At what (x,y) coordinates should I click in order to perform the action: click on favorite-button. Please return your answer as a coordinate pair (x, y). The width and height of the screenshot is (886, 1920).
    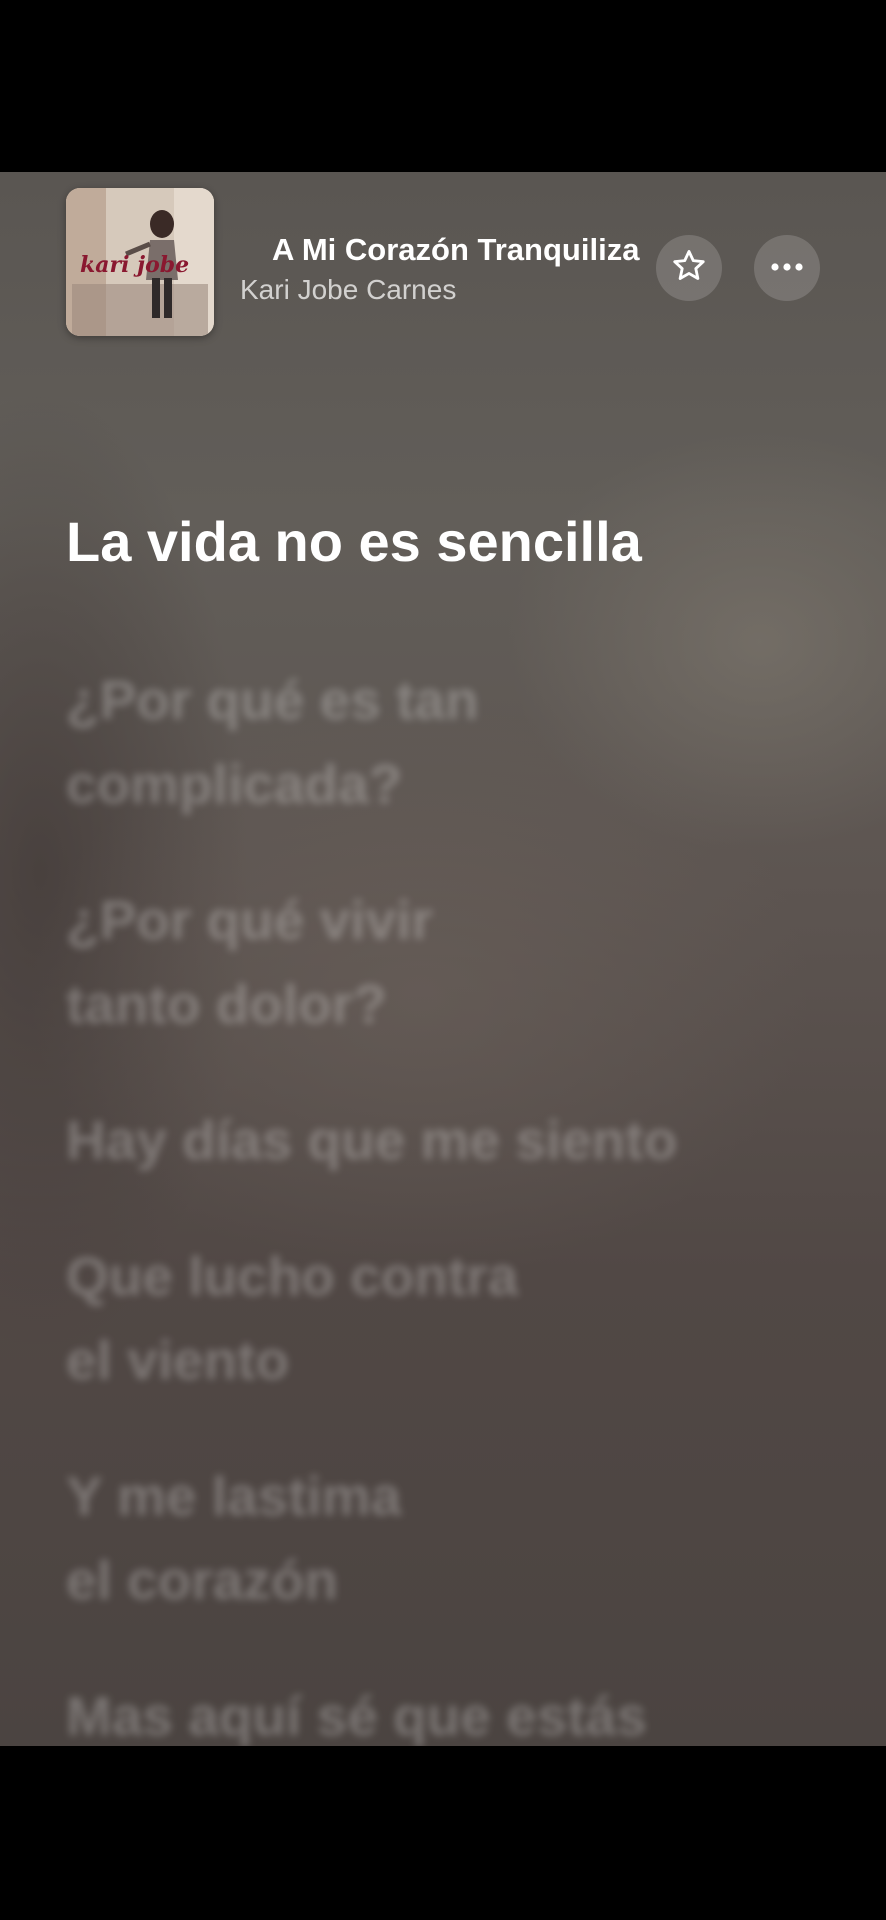
    Looking at the image, I should click on (689, 268).